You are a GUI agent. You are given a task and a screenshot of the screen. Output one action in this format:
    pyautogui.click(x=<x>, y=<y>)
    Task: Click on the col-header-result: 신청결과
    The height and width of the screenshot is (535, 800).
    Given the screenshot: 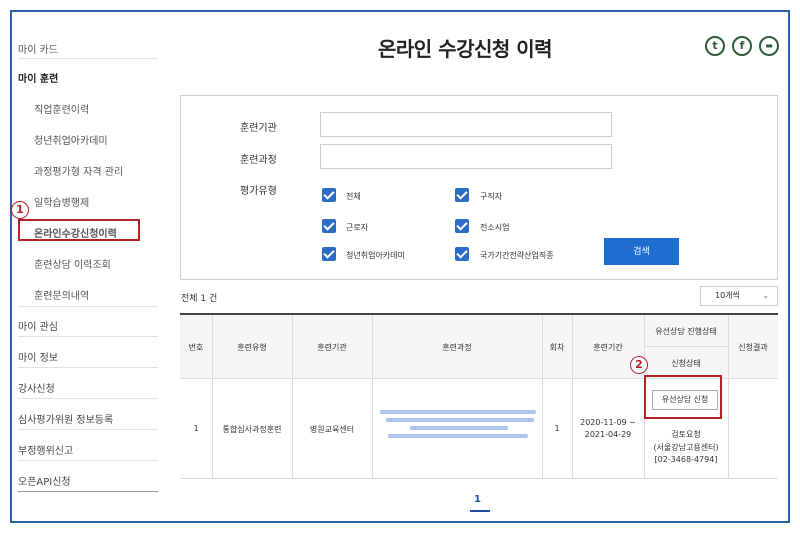 What is the action you would take?
    pyautogui.click(x=753, y=347)
    